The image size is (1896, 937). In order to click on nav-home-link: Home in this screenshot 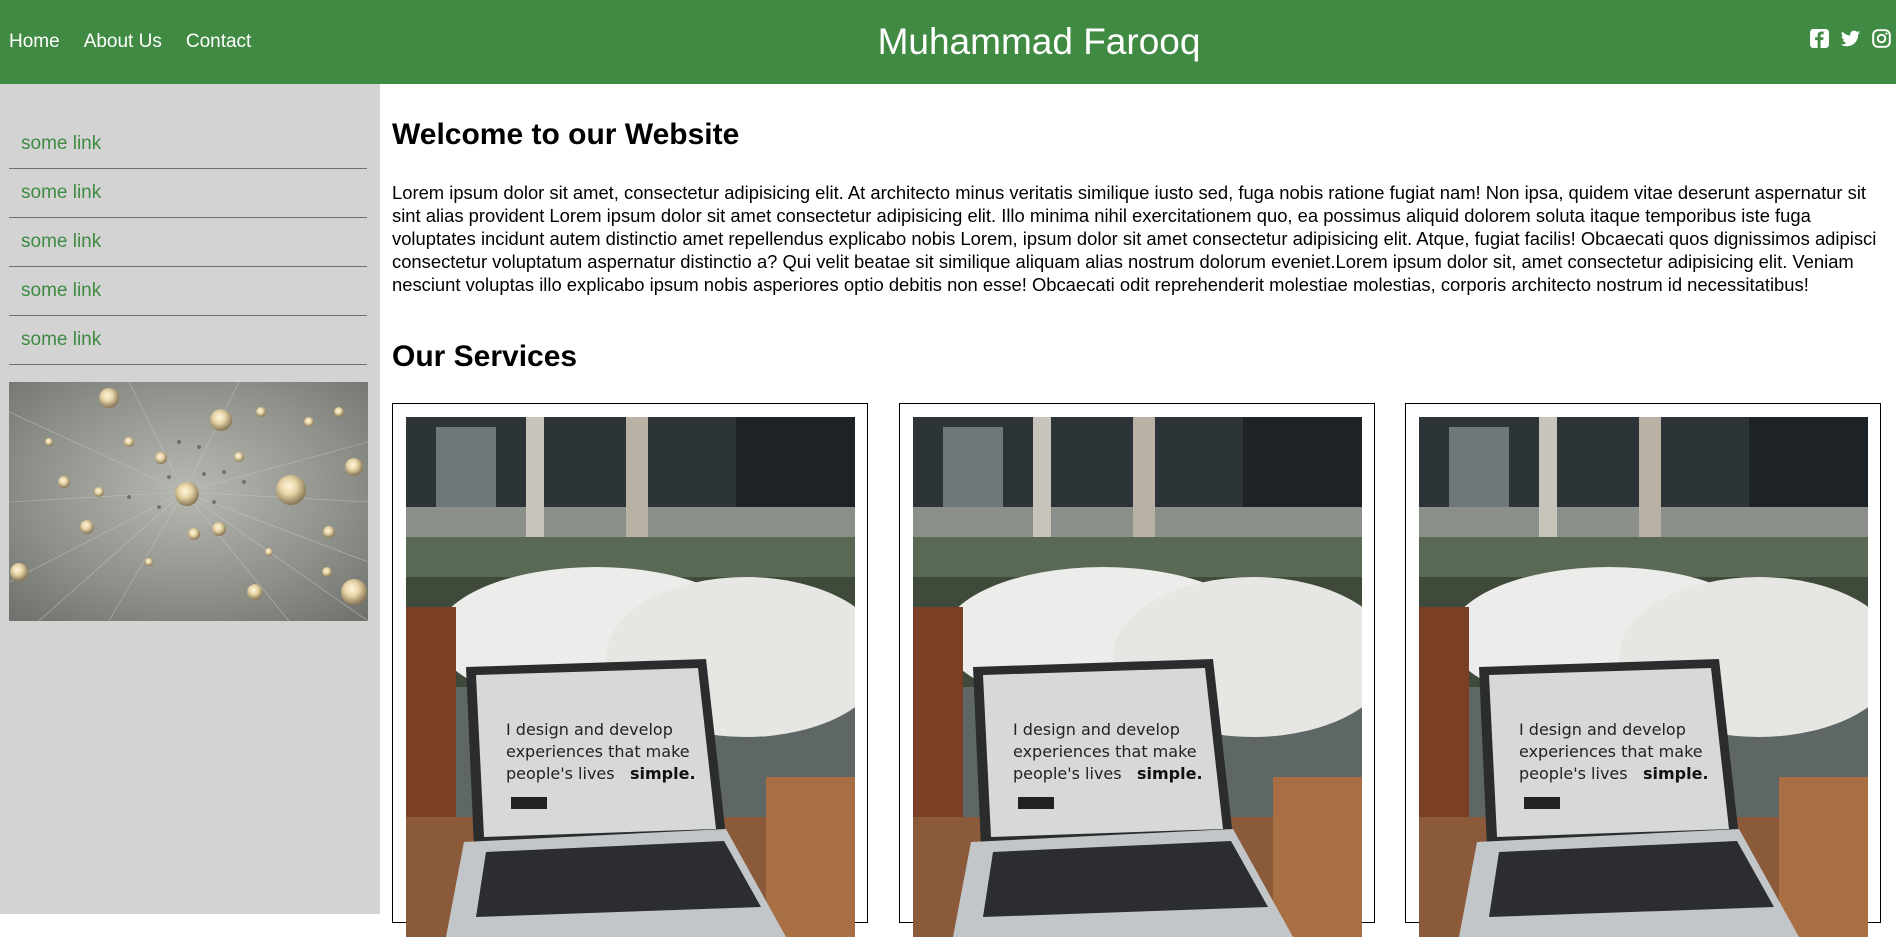, I will do `click(34, 42)`.